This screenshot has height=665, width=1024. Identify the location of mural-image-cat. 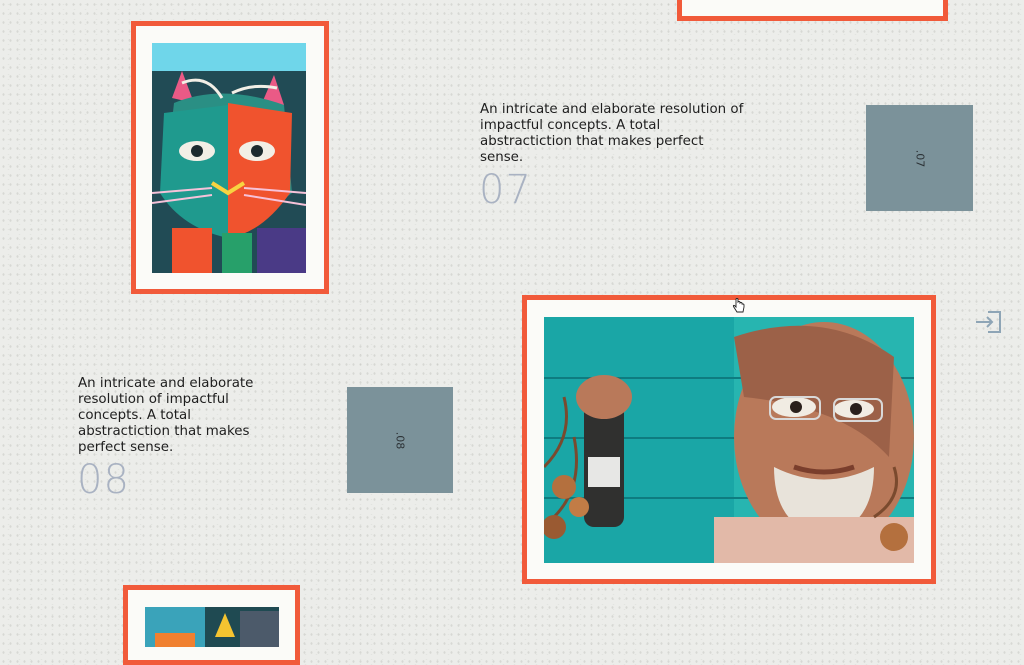
(229, 158).